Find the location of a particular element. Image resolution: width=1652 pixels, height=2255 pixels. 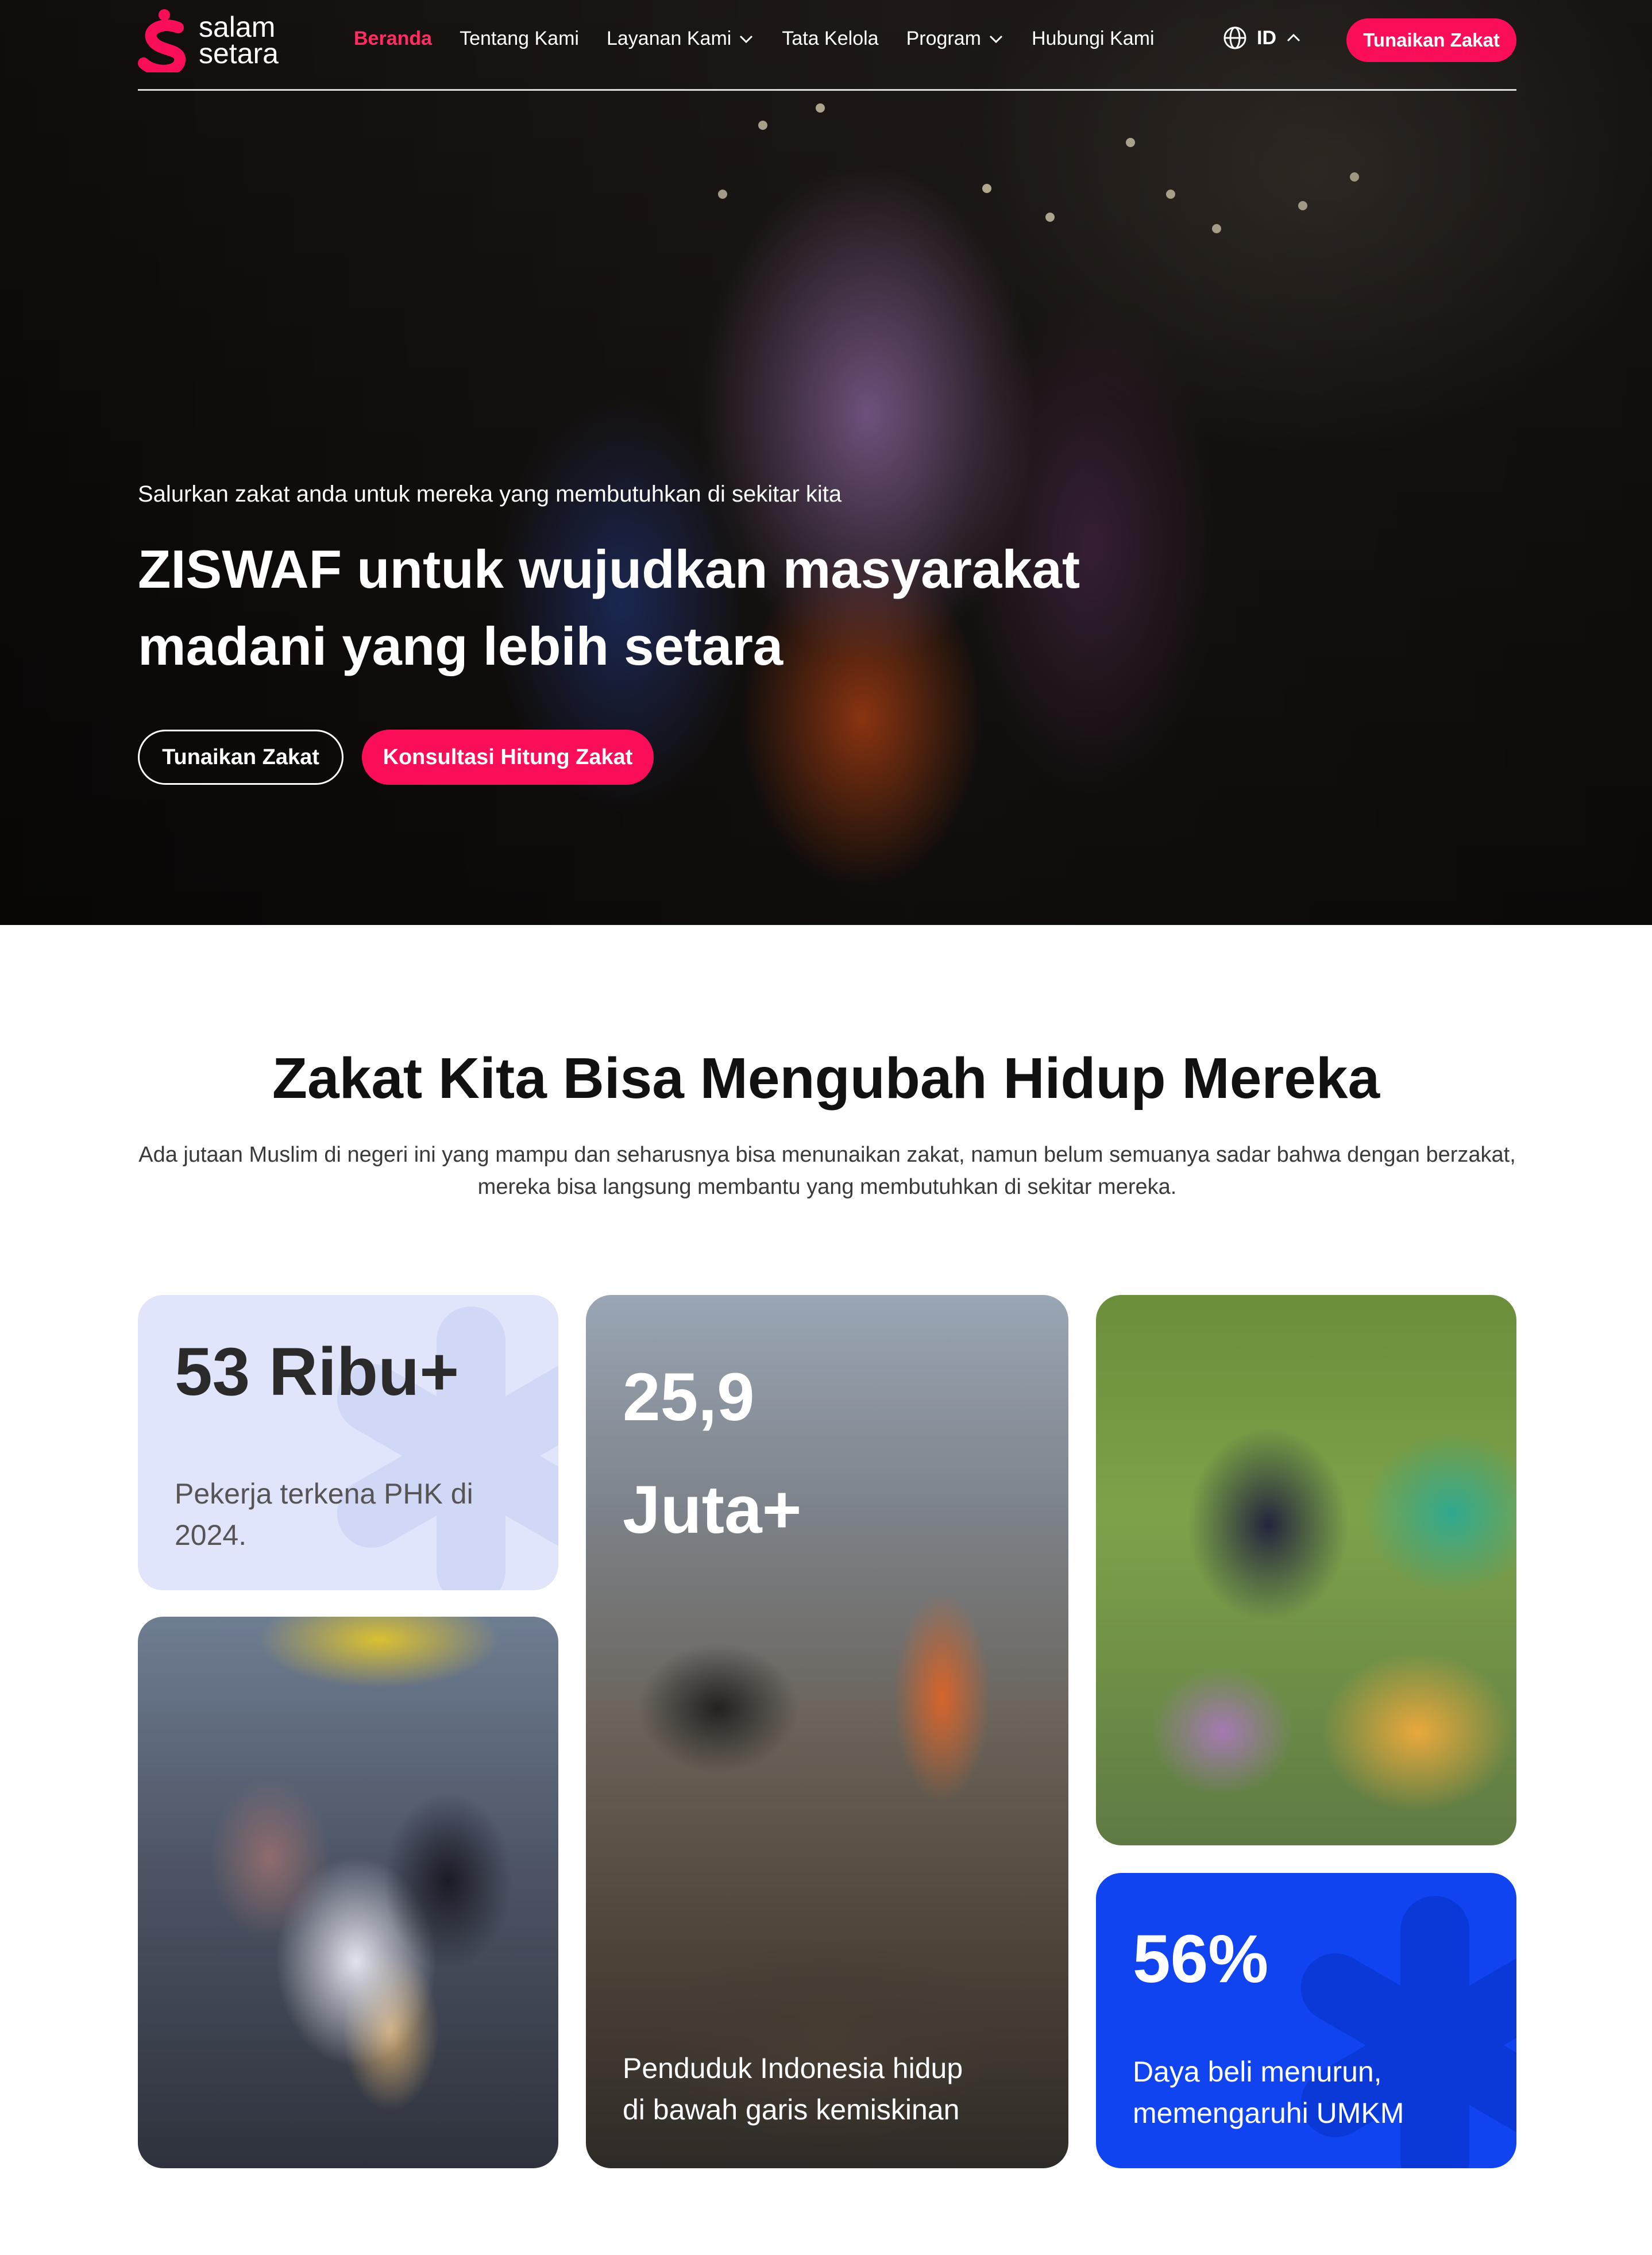

stat-value: 25,9 Juta+ is located at coordinates (712, 1453).